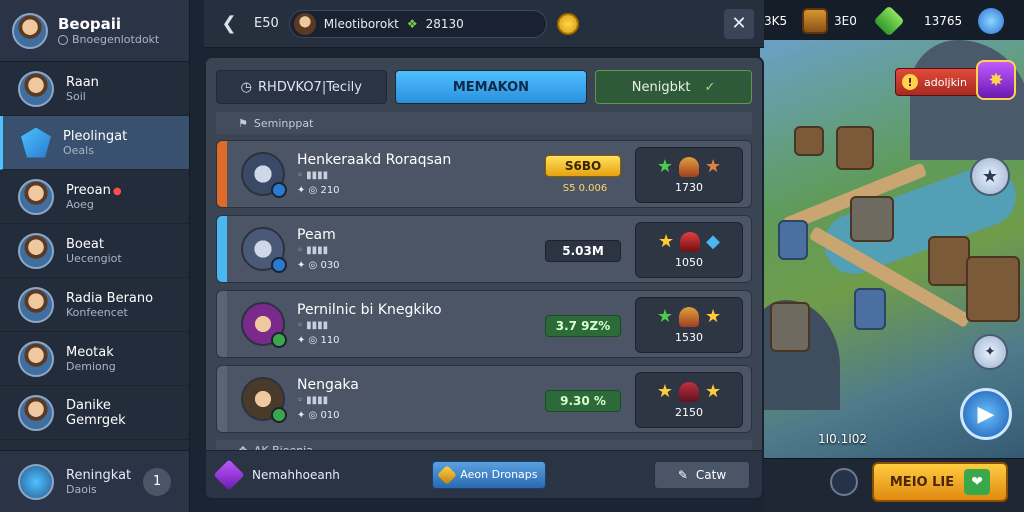  What do you see at coordinates (499, 474) in the screenshot?
I see `button-label: Aeon Dronaps` at bounding box center [499, 474].